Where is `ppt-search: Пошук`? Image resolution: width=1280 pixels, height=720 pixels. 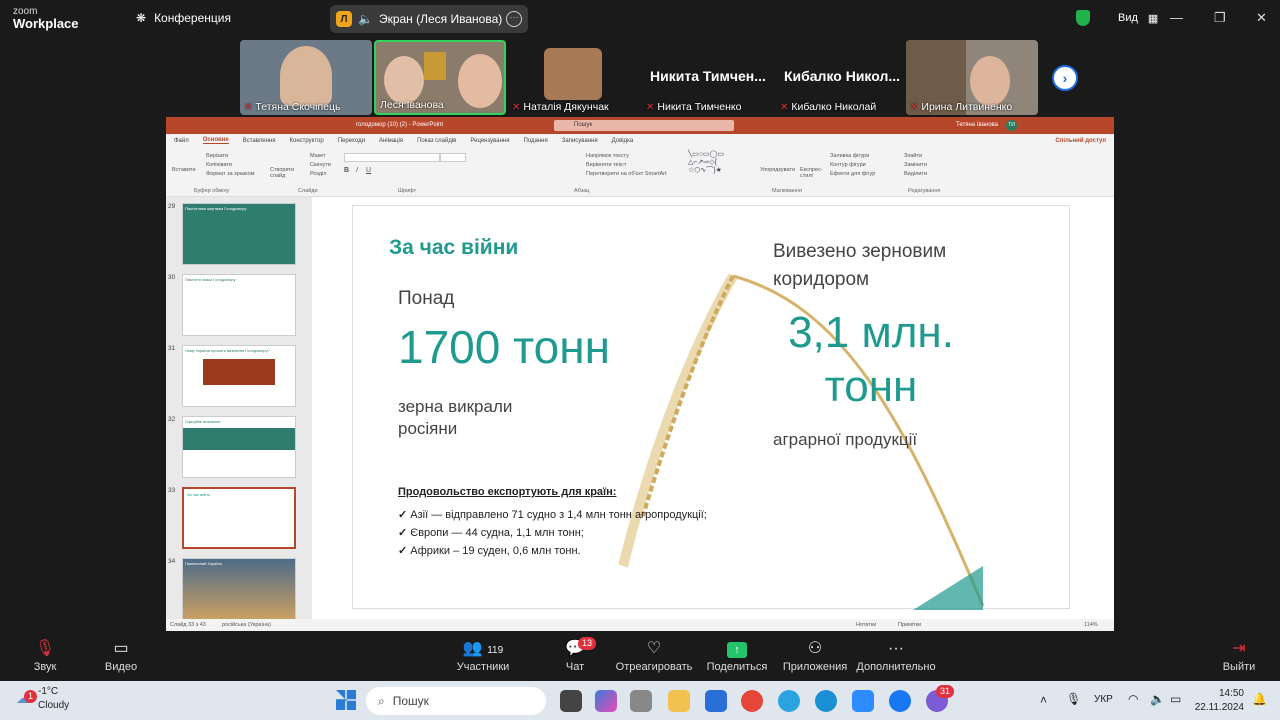 ppt-search: Пошук is located at coordinates (644, 125).